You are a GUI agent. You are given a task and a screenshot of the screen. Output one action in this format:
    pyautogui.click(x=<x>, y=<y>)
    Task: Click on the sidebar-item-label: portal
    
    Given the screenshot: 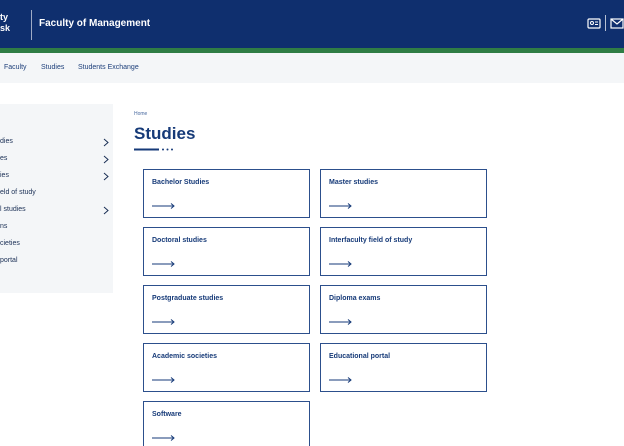 What is the action you would take?
    pyautogui.click(x=9, y=260)
    